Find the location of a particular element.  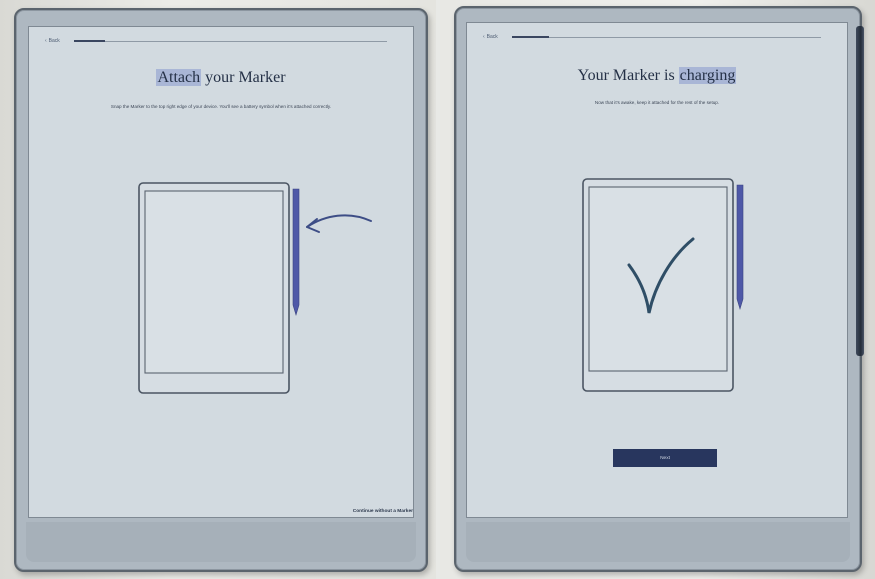

title-start: Your Marker is is located at coordinates (628, 75).